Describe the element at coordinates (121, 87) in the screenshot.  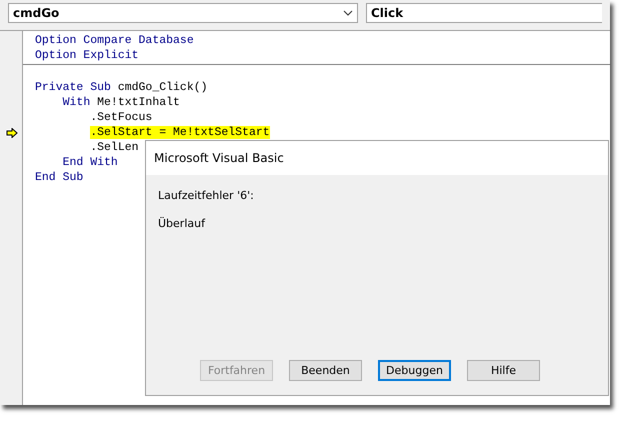
I see `code-line: Private Sub cmdGo_Click()` at that location.